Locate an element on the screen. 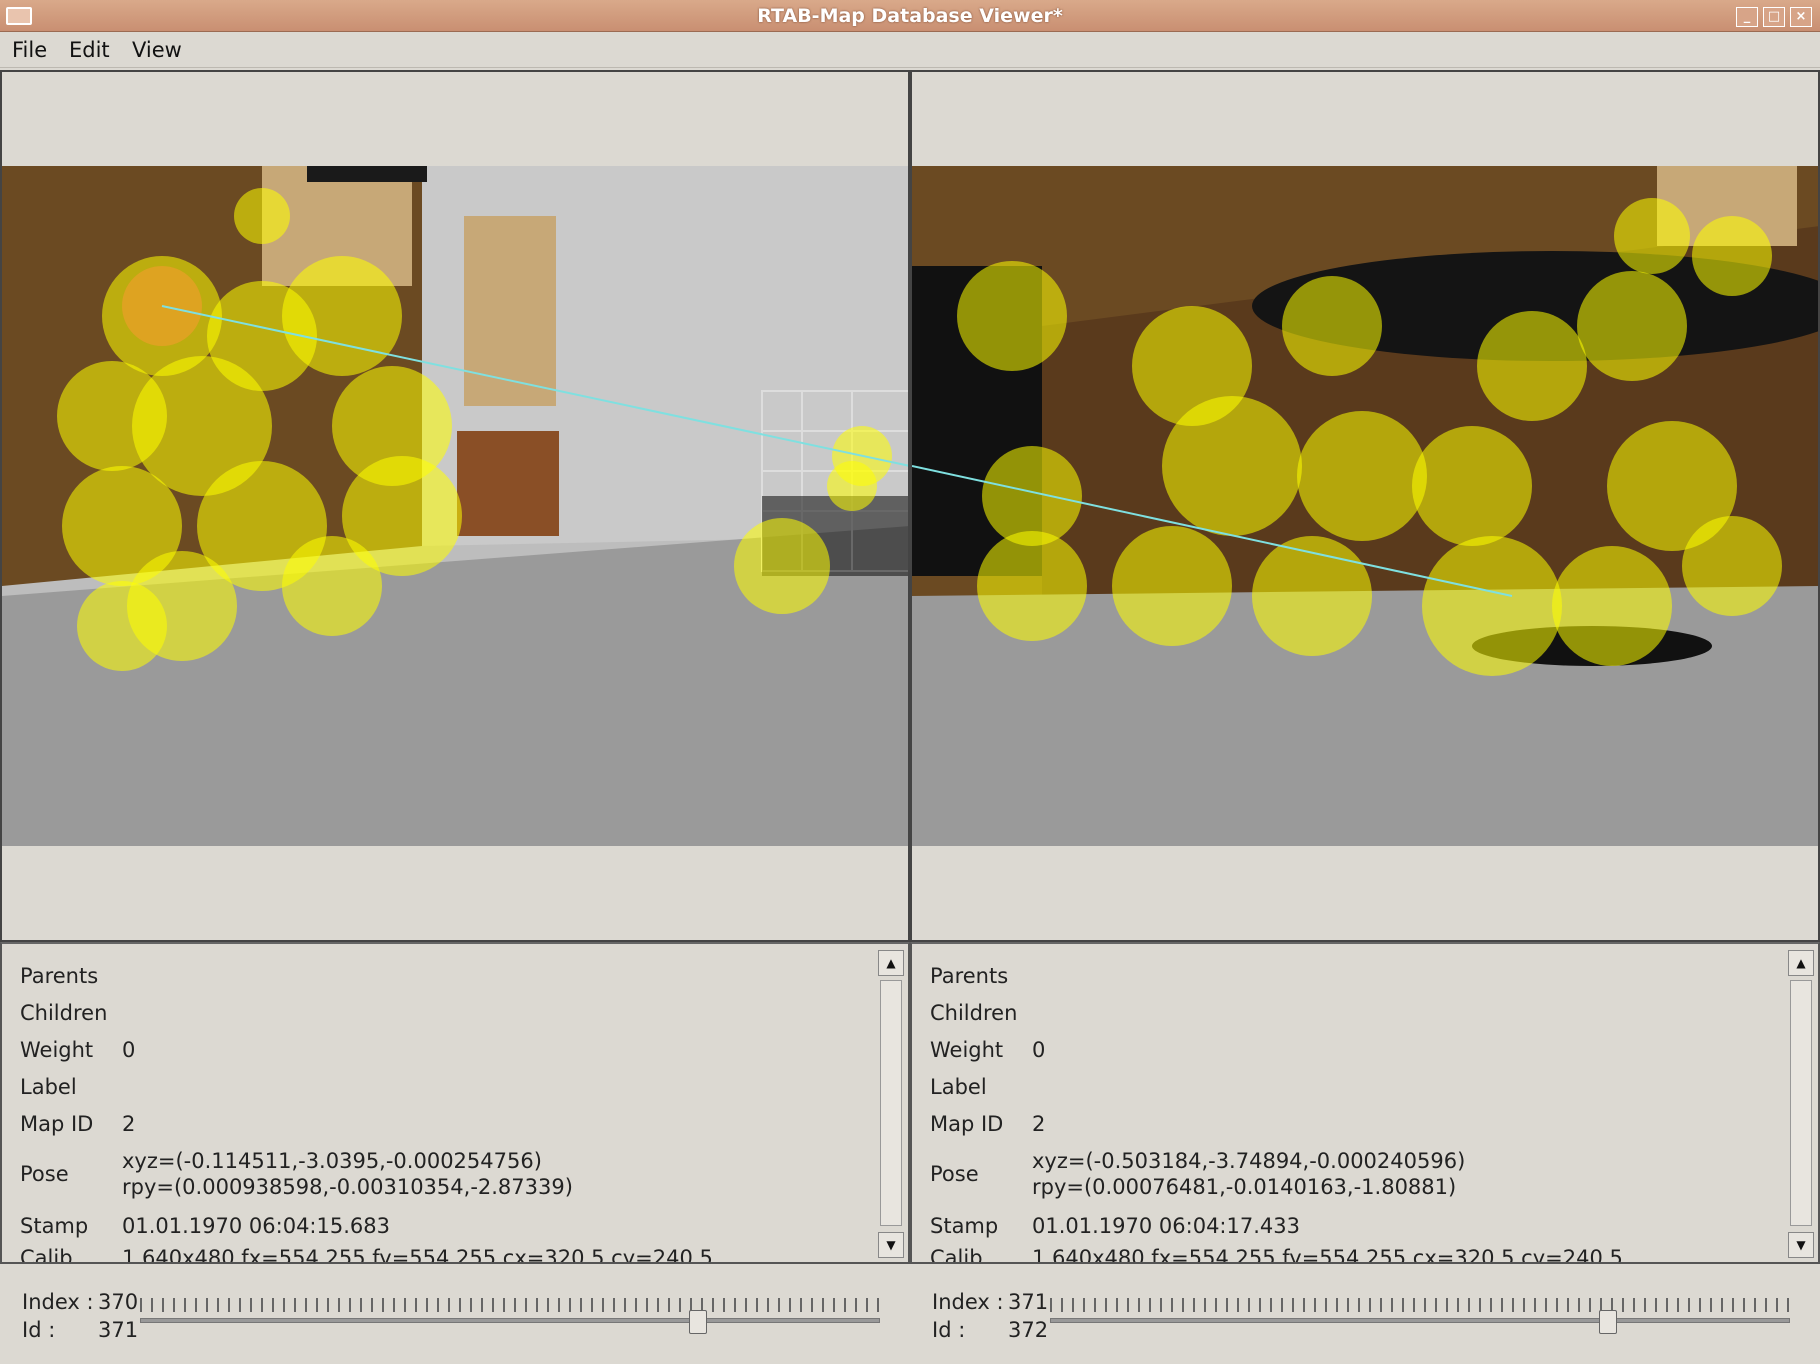 The height and width of the screenshot is (1364, 1820). stamp-row: Stamp 01.01.1970 06:04:15.683 is located at coordinates (205, 1226).